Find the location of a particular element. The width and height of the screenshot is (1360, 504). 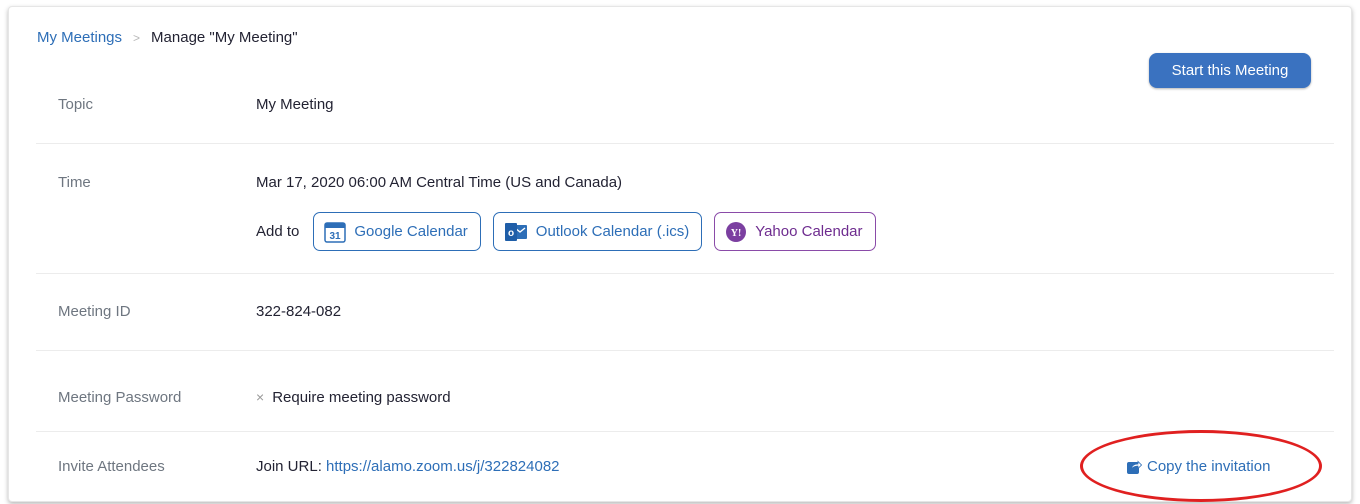

google-calendar-button: 31 Google Calendar is located at coordinates (397, 231).